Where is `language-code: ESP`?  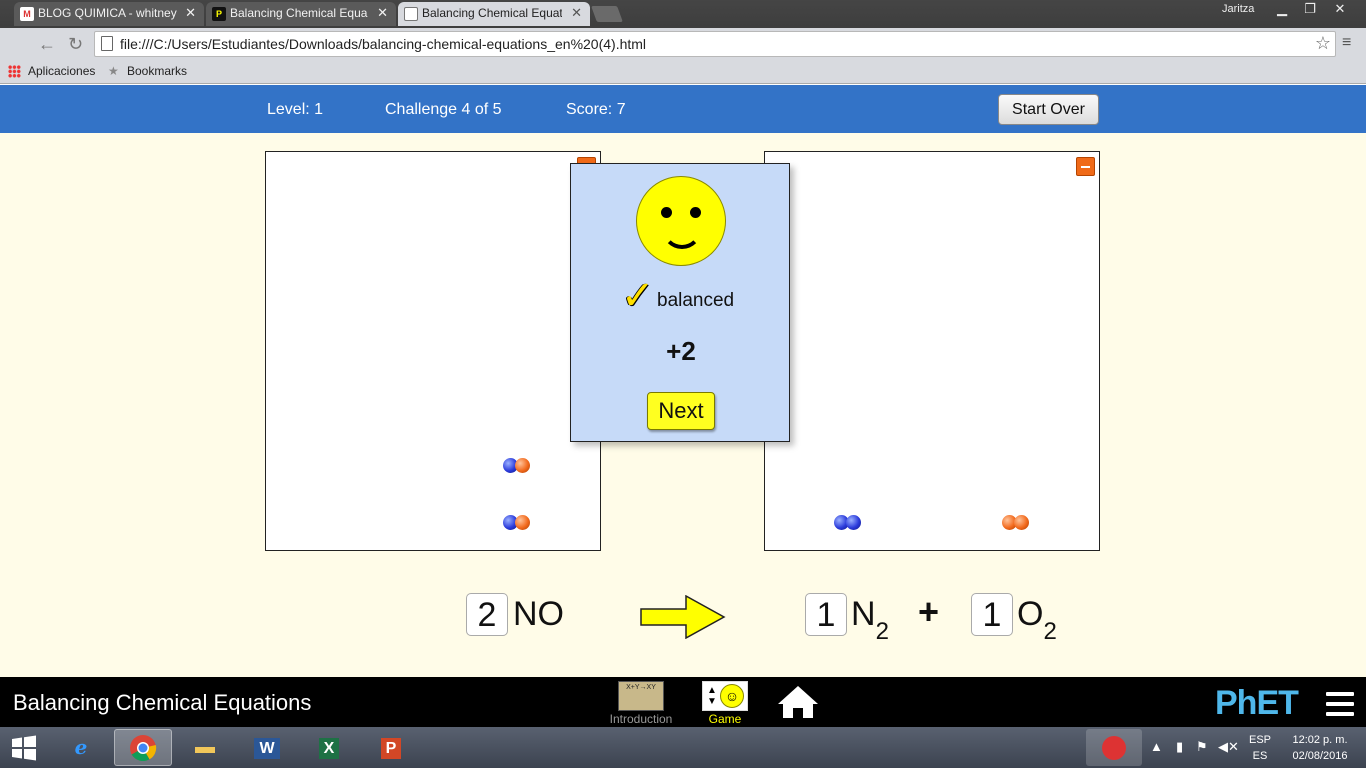 language-code: ESP is located at coordinates (1260, 740).